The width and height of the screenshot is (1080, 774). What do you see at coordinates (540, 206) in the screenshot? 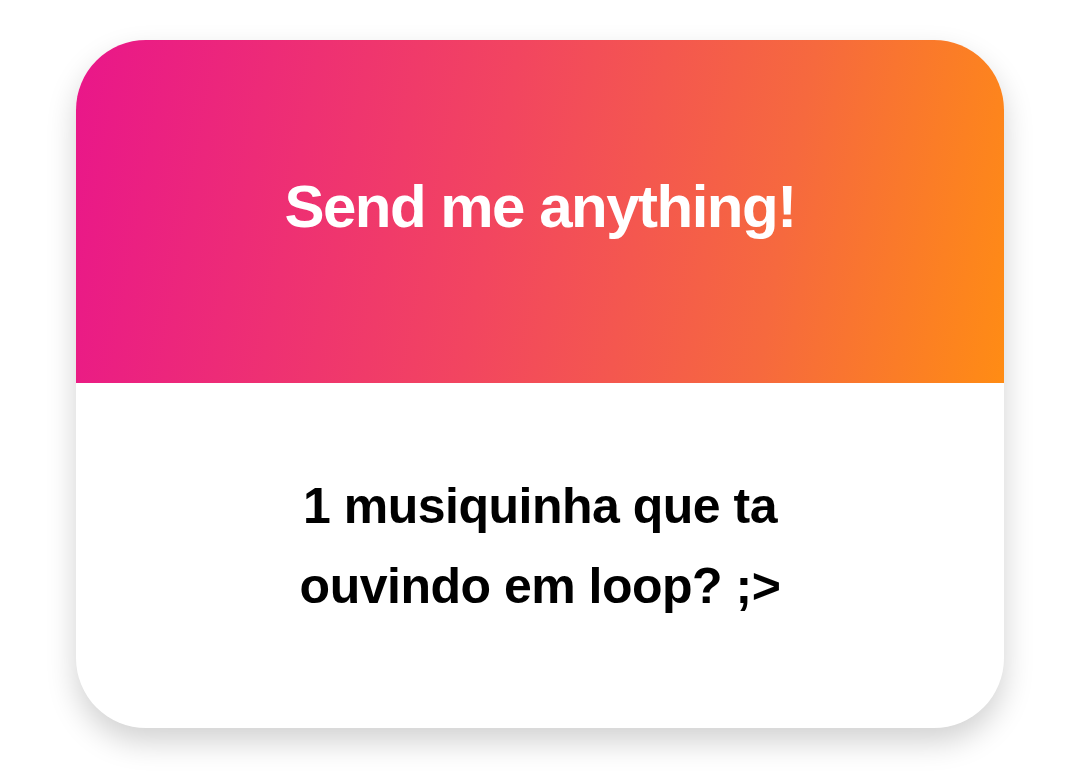
I see `card-title: Send me anything!` at bounding box center [540, 206].